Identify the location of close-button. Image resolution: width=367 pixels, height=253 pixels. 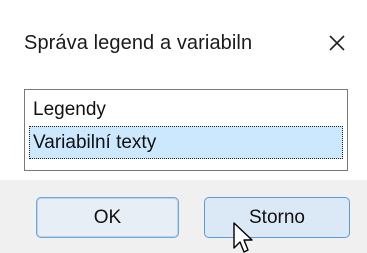
(337, 43).